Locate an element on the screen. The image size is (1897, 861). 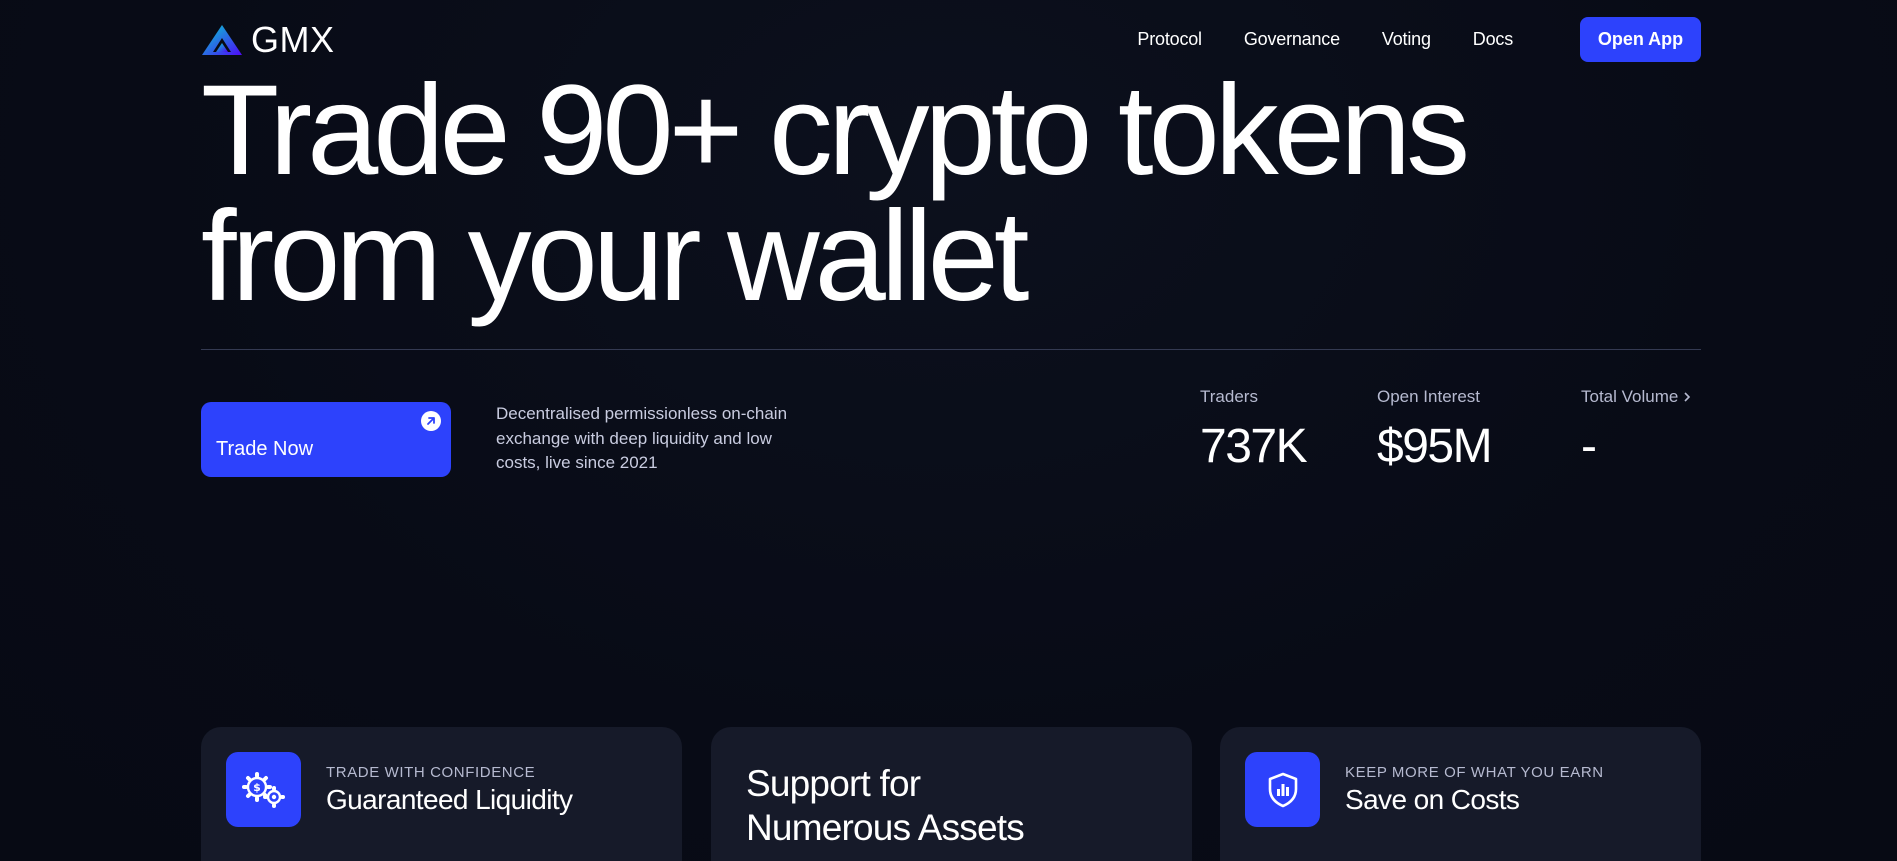
nav-voting: Voting is located at coordinates (1406, 39).